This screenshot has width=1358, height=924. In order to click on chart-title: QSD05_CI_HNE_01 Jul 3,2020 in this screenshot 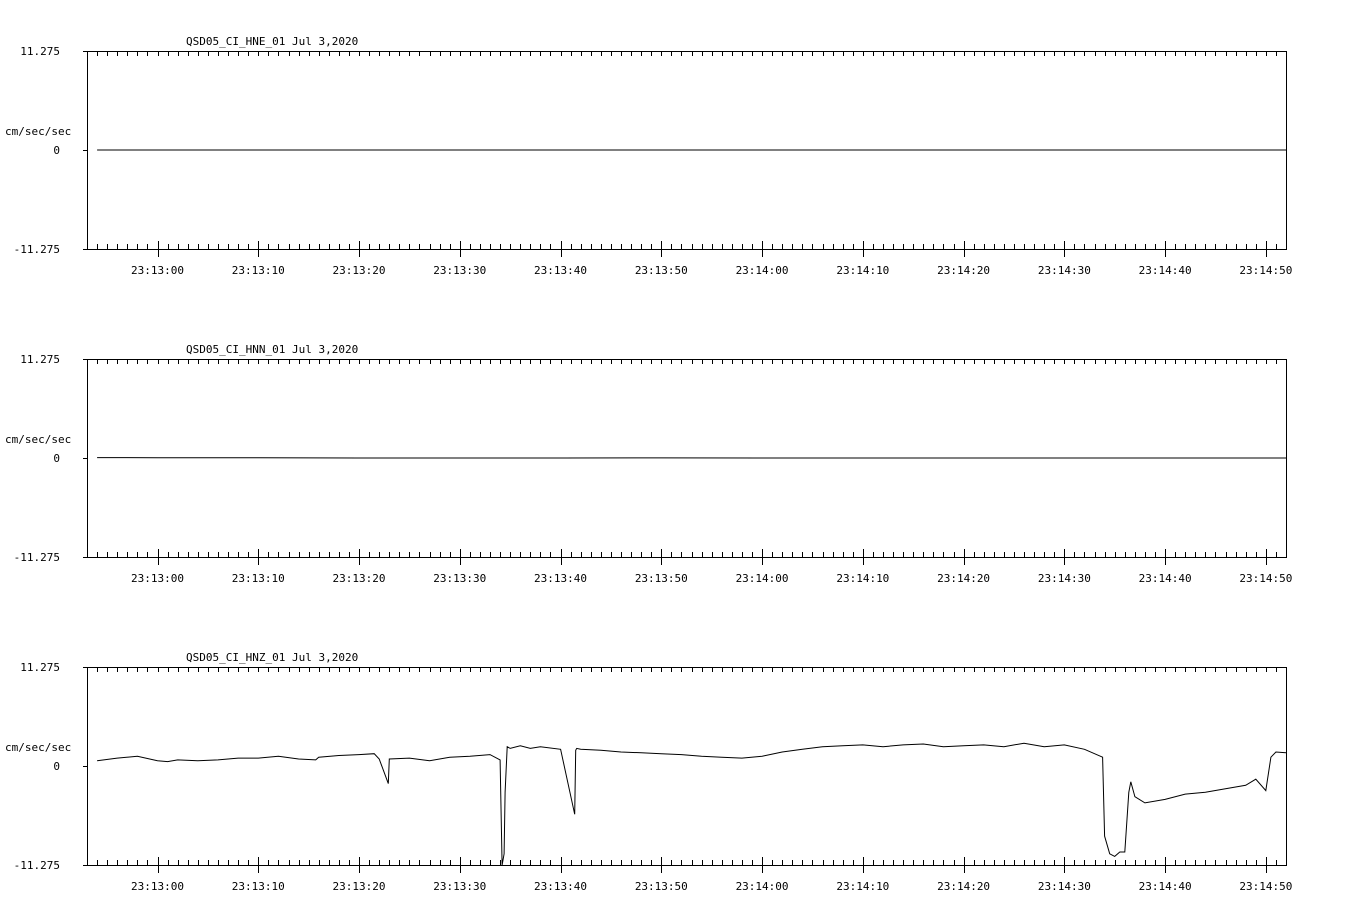, I will do `click(272, 41)`.